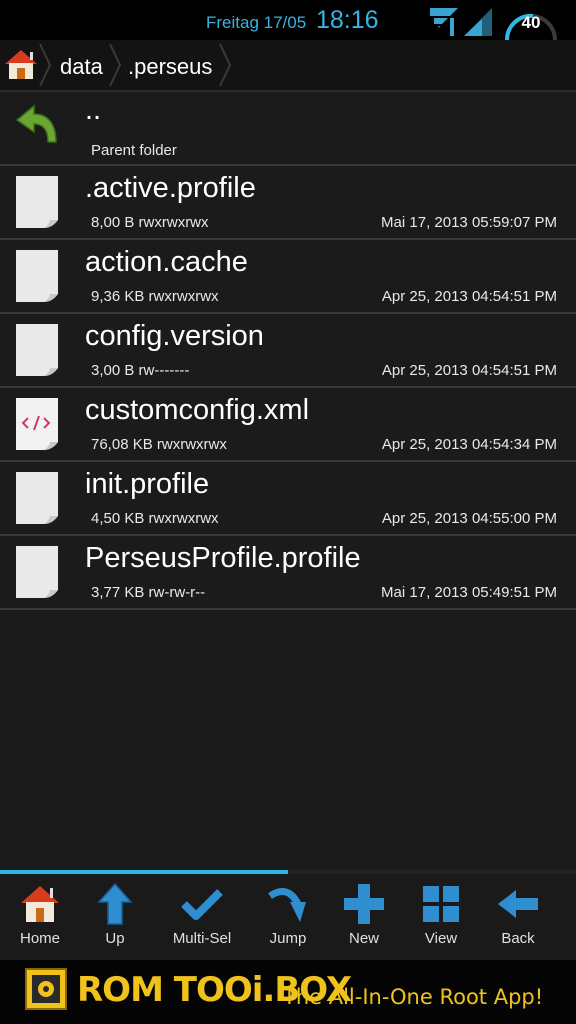 The image size is (576, 1024). Describe the element at coordinates (150, 222) in the screenshot. I see `file-size-permissions: 8,00 B rwxrwxrwx` at that location.